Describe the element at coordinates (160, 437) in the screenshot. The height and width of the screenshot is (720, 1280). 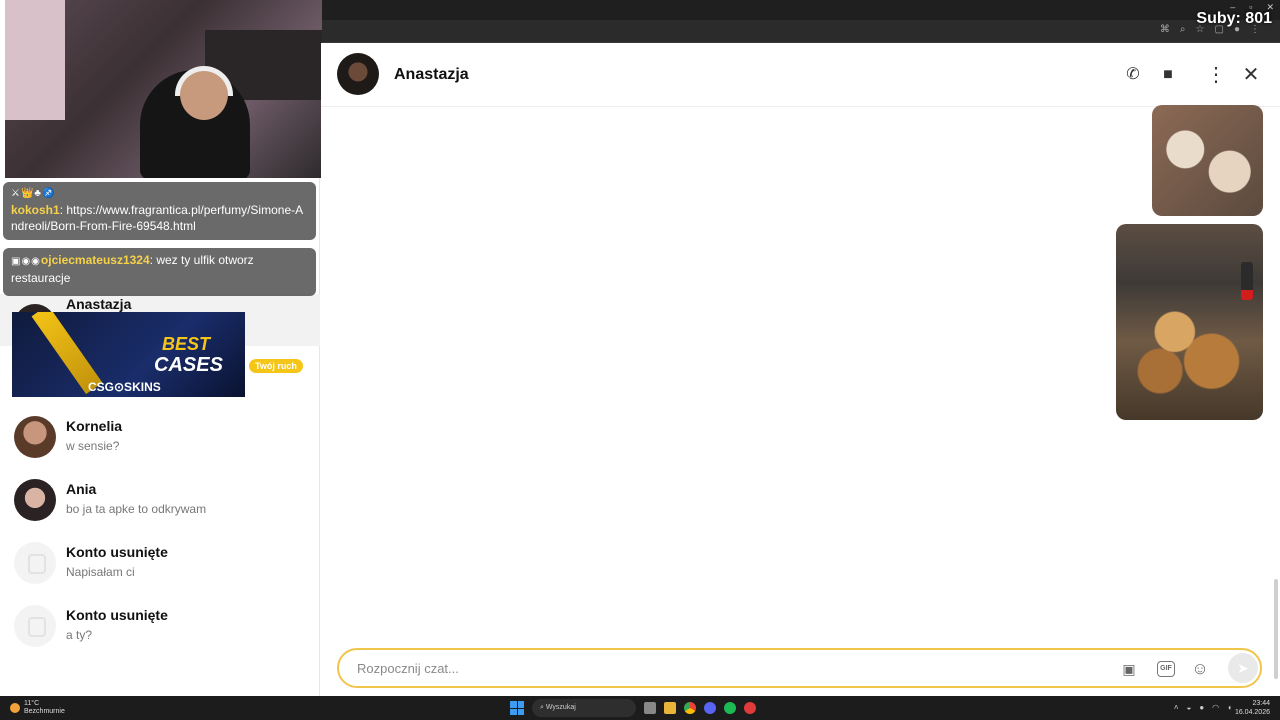
I see `conversation-item-kornelia: Kornelia w sensie?` at that location.